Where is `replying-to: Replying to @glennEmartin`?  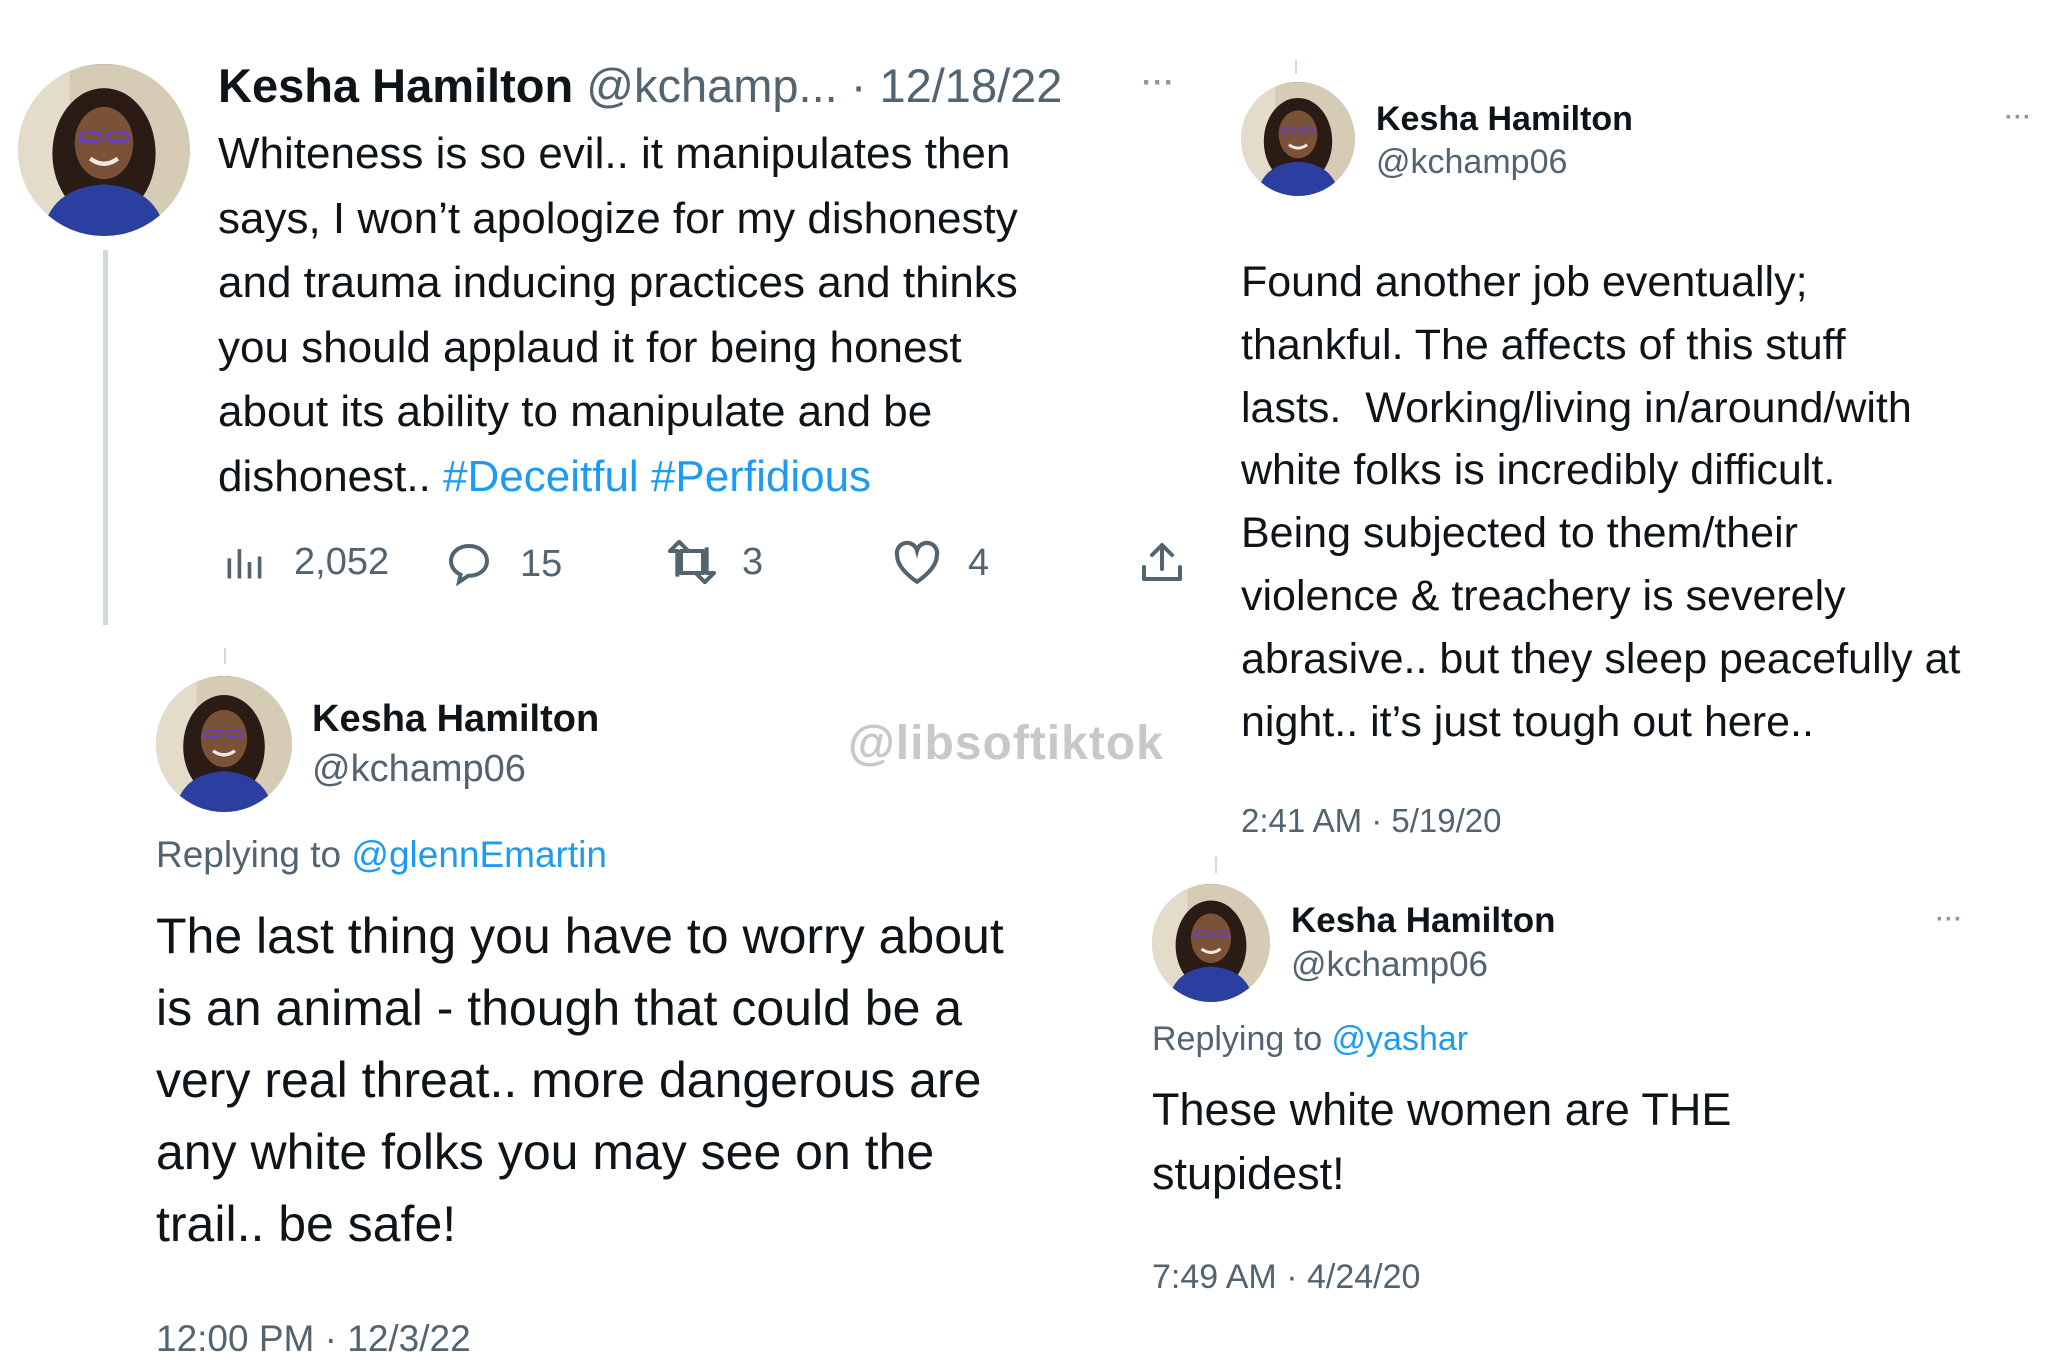 replying-to: Replying to @glennEmartin is located at coordinates (381, 855).